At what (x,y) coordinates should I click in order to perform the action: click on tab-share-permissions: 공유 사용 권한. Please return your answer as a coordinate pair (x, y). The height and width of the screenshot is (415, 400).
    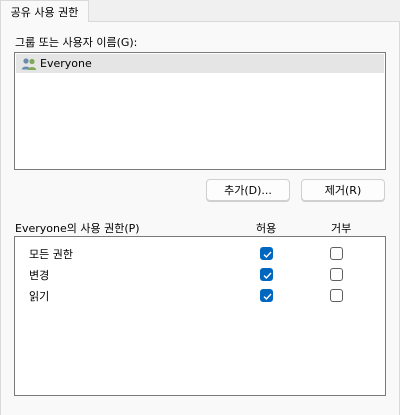
    Looking at the image, I should click on (44, 11).